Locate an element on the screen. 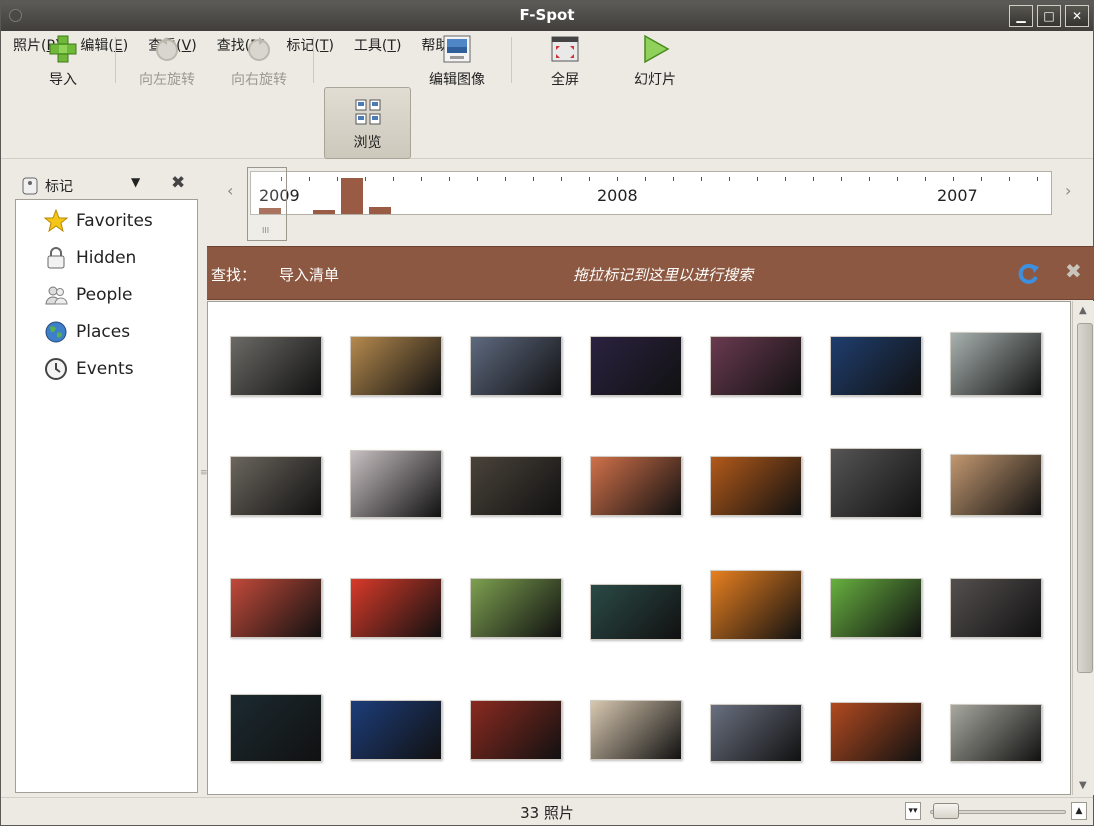 This screenshot has height=826, width=1094. star-icon is located at coordinates (56, 221).